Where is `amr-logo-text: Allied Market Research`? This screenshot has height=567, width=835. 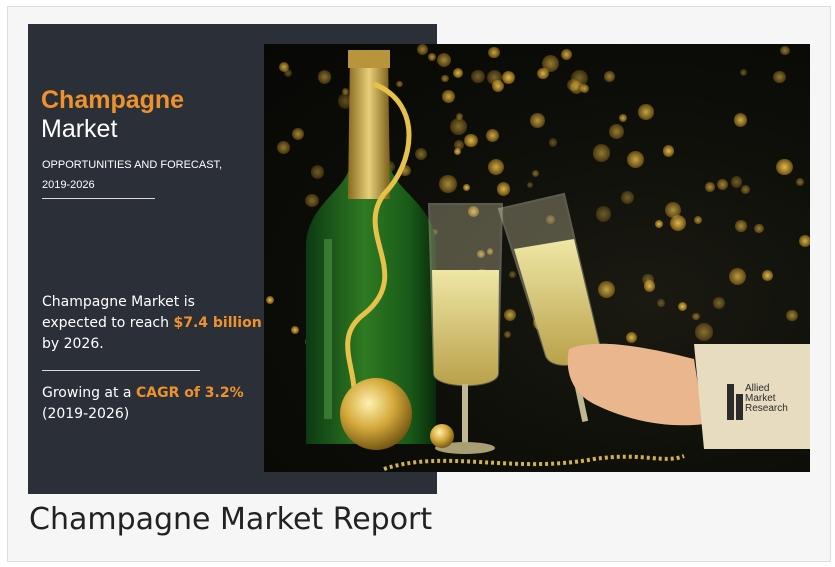
amr-logo-text: Allied Market Research is located at coordinates (766, 399).